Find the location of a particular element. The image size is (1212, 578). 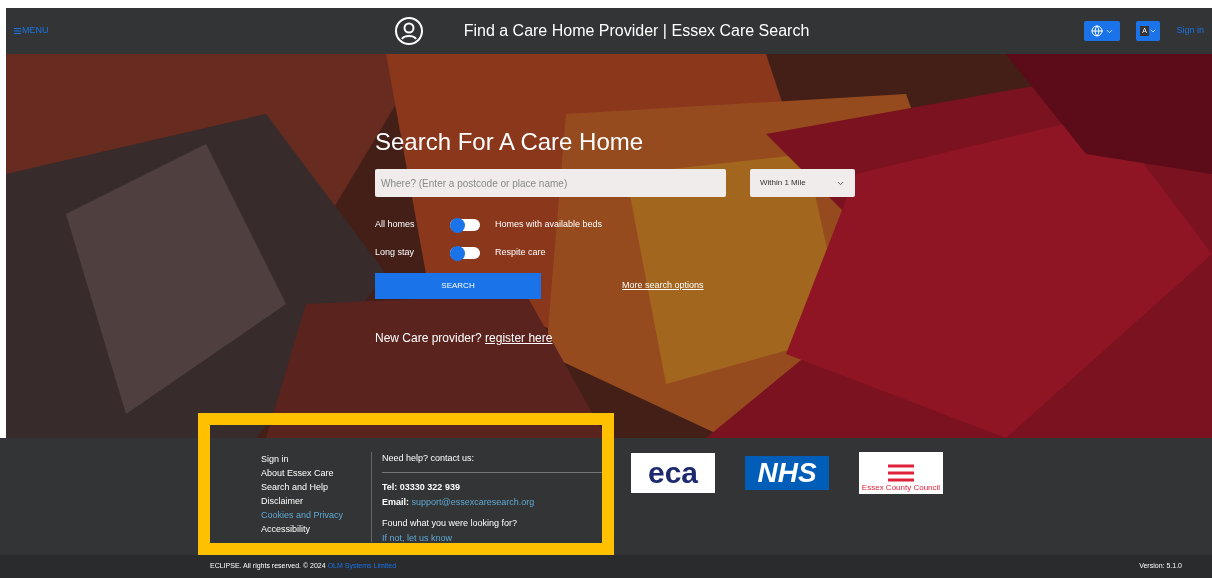

search-button: SEARCH is located at coordinates (458, 286).